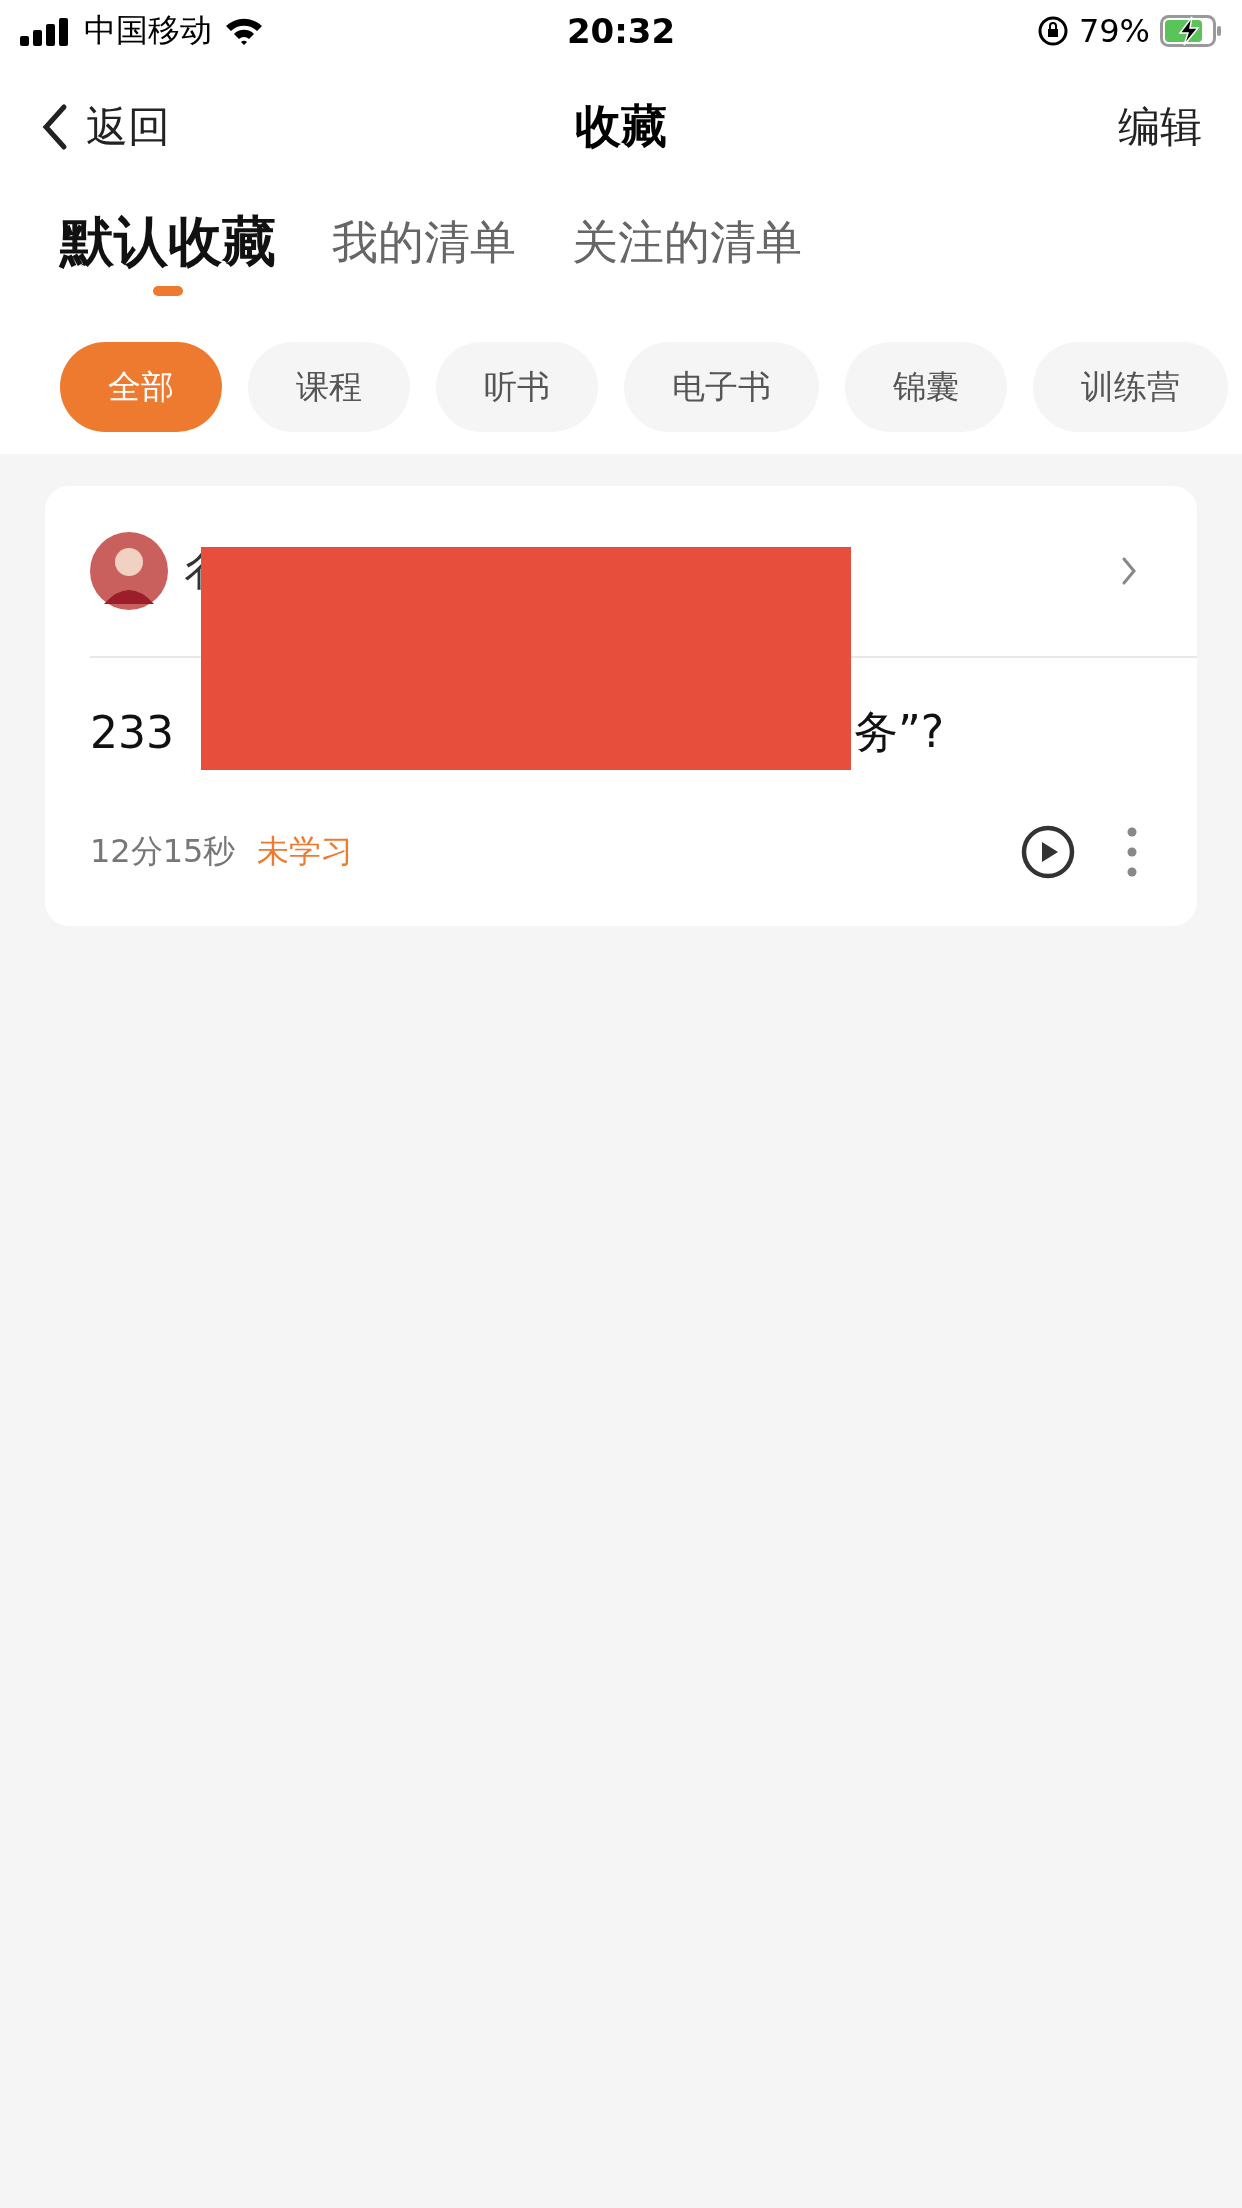 This screenshot has height=2208, width=1242. Describe the element at coordinates (621, 126) in the screenshot. I see `page-title: 收藏` at that location.